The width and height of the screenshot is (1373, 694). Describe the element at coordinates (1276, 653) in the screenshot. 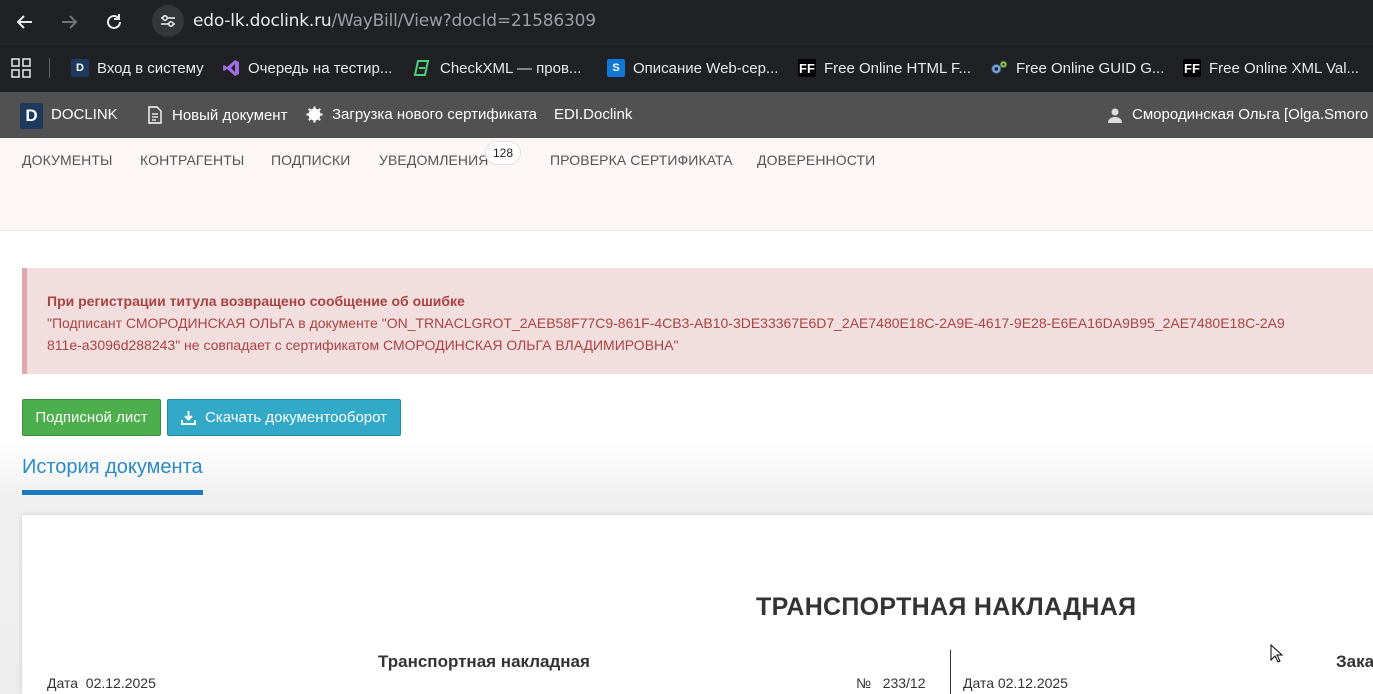

I see `mouse-cursor-icon` at that location.